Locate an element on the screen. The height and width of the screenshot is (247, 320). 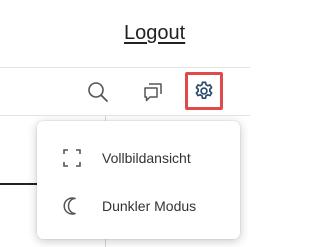
menu-item-label: Dunkler Modus is located at coordinates (149, 206).